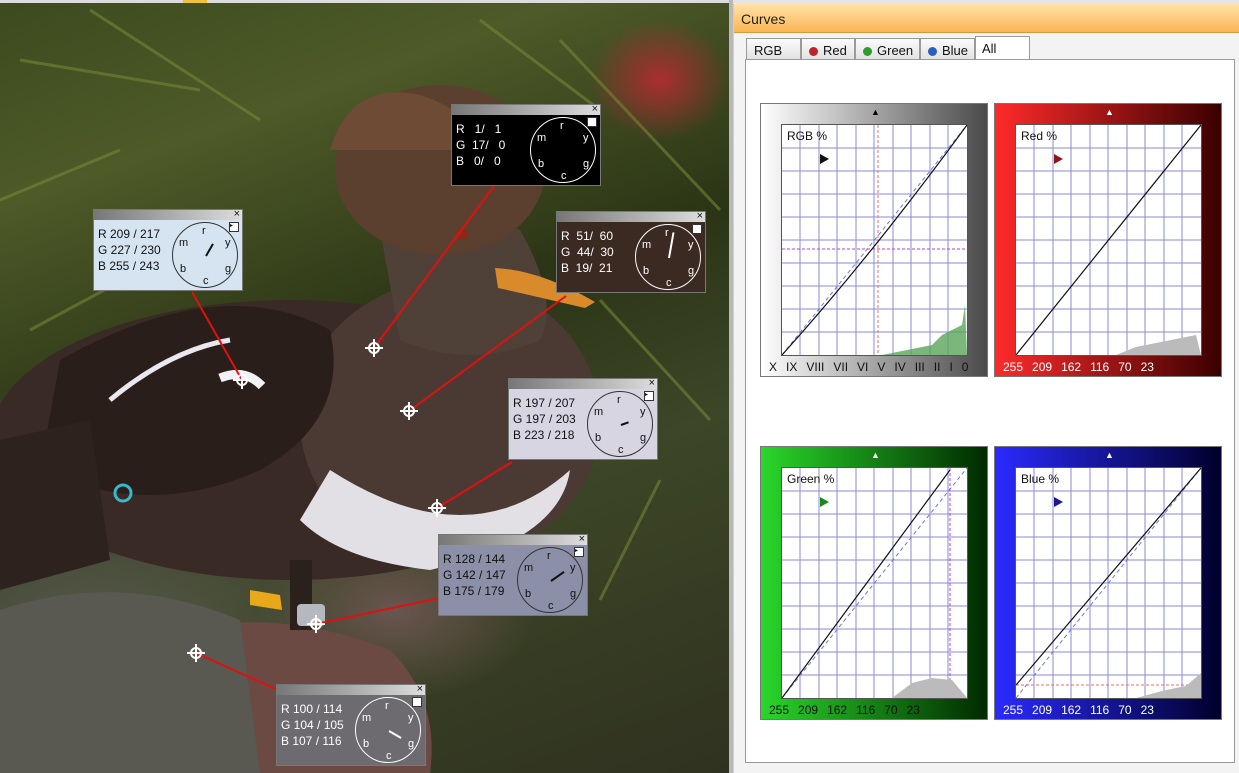 This screenshot has height=773, width=1239. I want to click on graph-label: Blue %, so click(1040, 479).